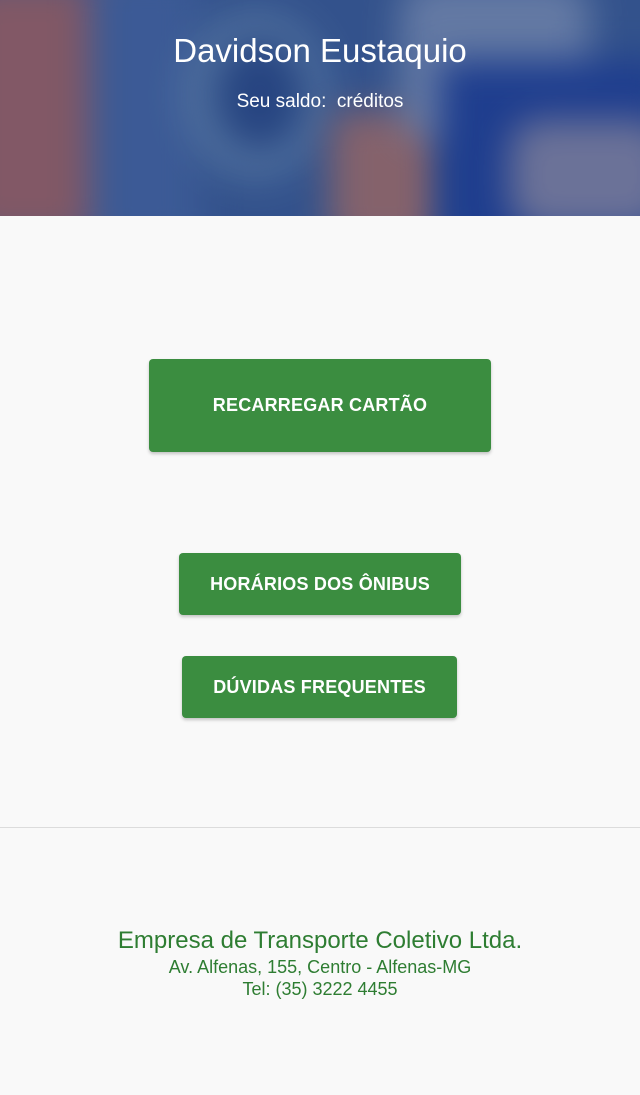 This screenshot has height=1095, width=640. What do you see at coordinates (320, 50) in the screenshot?
I see `user-name: Davidson Eustaquio` at bounding box center [320, 50].